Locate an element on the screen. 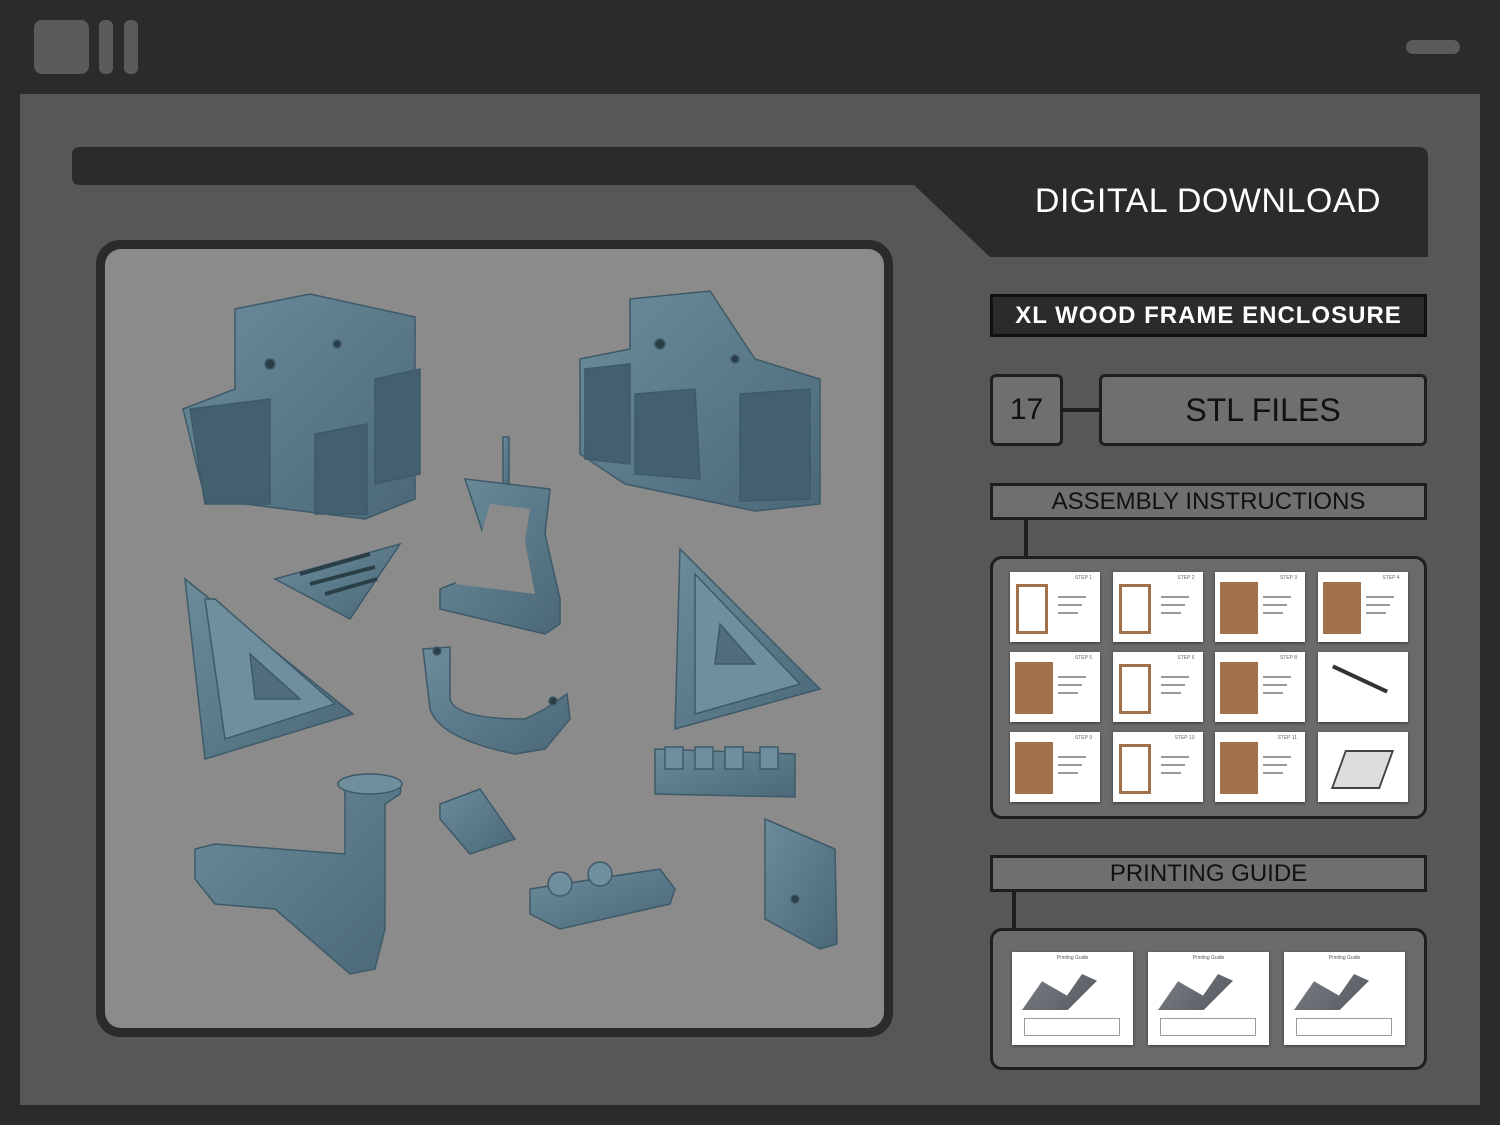 This screenshot has width=1500, height=1125. assembly-page-thumbnail: STEP 5 is located at coordinates (1055, 687).